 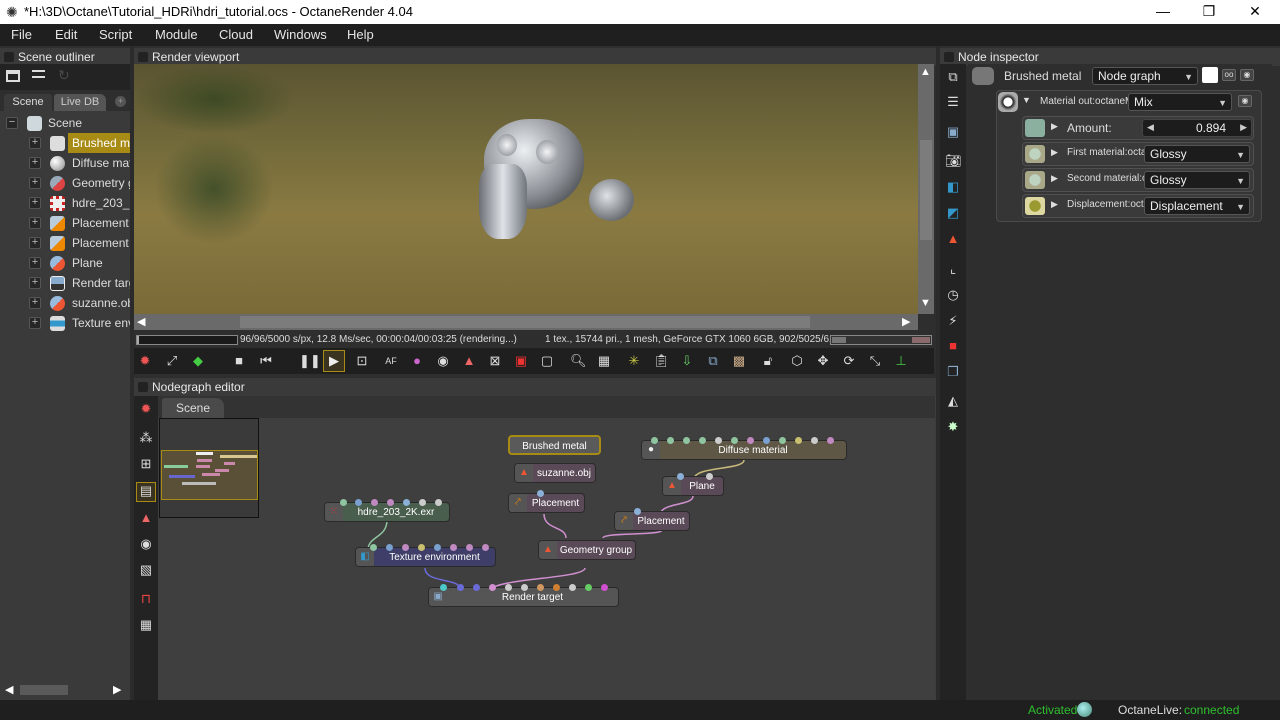 I want to click on scrollbar-thumb, so click(x=525, y=322).